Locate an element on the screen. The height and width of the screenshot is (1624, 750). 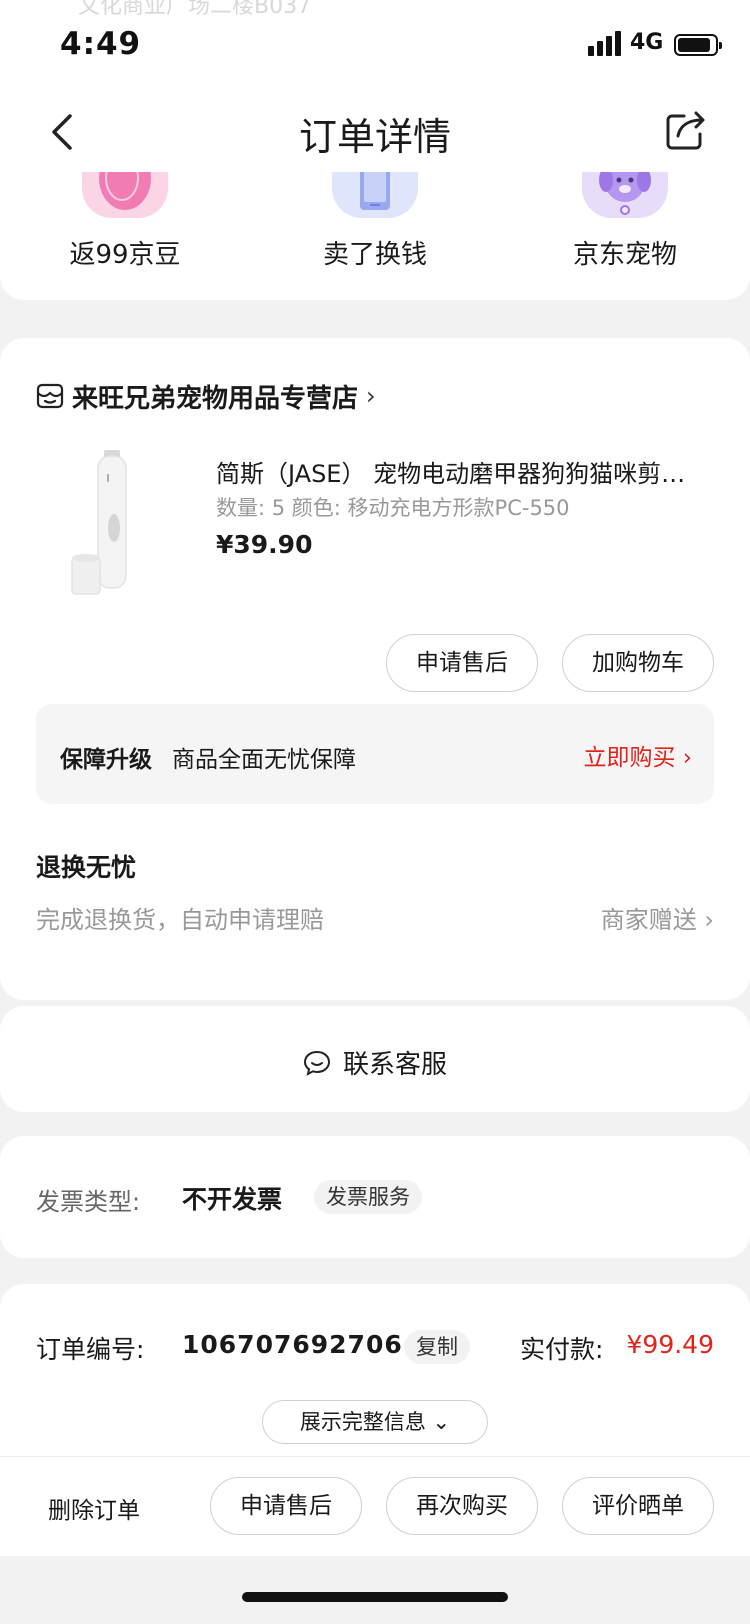
buy-now-link: 立即购买 › is located at coordinates (637, 755).